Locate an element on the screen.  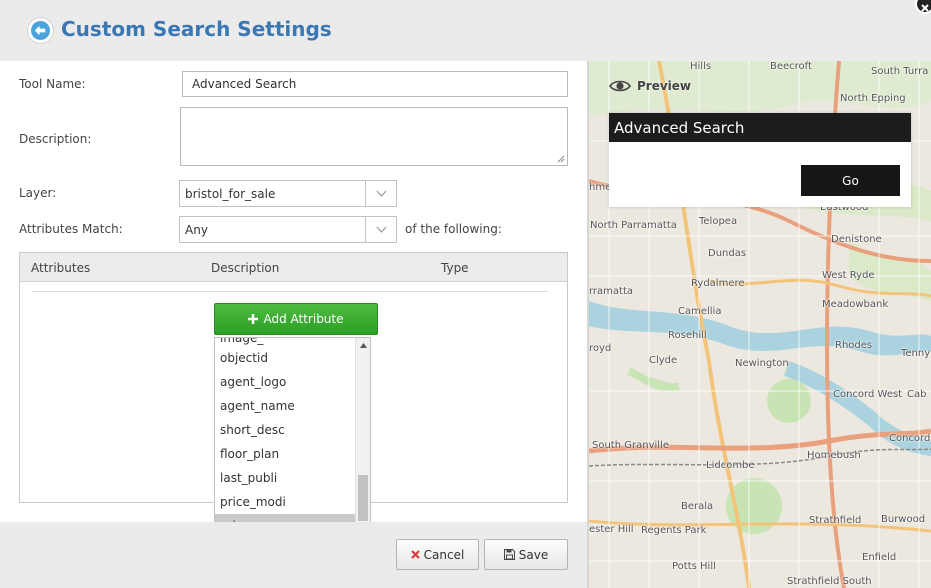
map-place-label: rramatta is located at coordinates (611, 291).